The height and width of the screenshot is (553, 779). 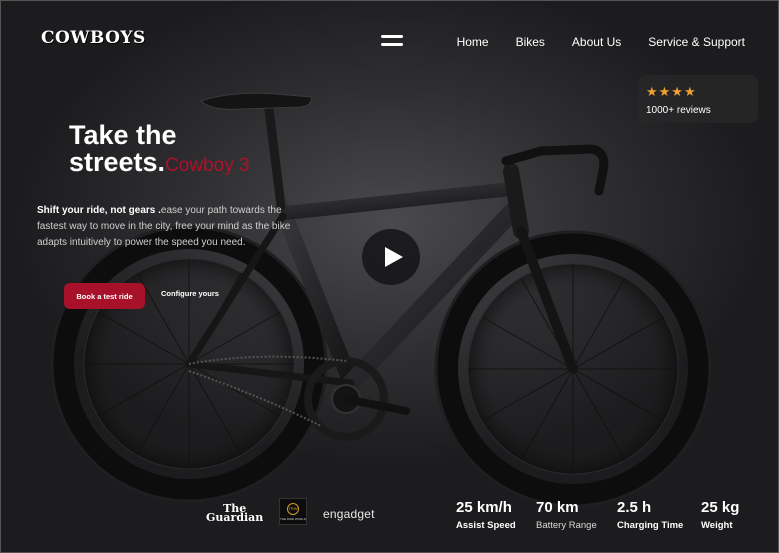 I want to click on spec-battery-range: 70 km Battery Range, so click(x=566, y=515).